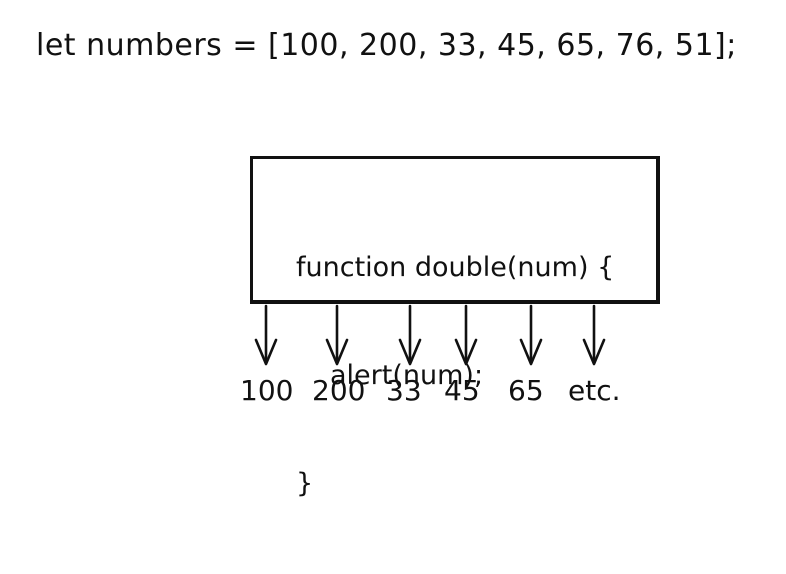  What do you see at coordinates (526, 390) in the screenshot?
I see `output-label: 65` at bounding box center [526, 390].